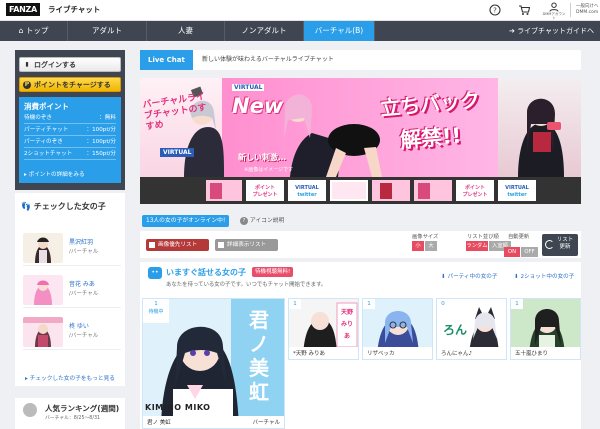 This screenshot has width=600, height=429. I want to click on account-label: DMMアカウント, so click(554, 16).